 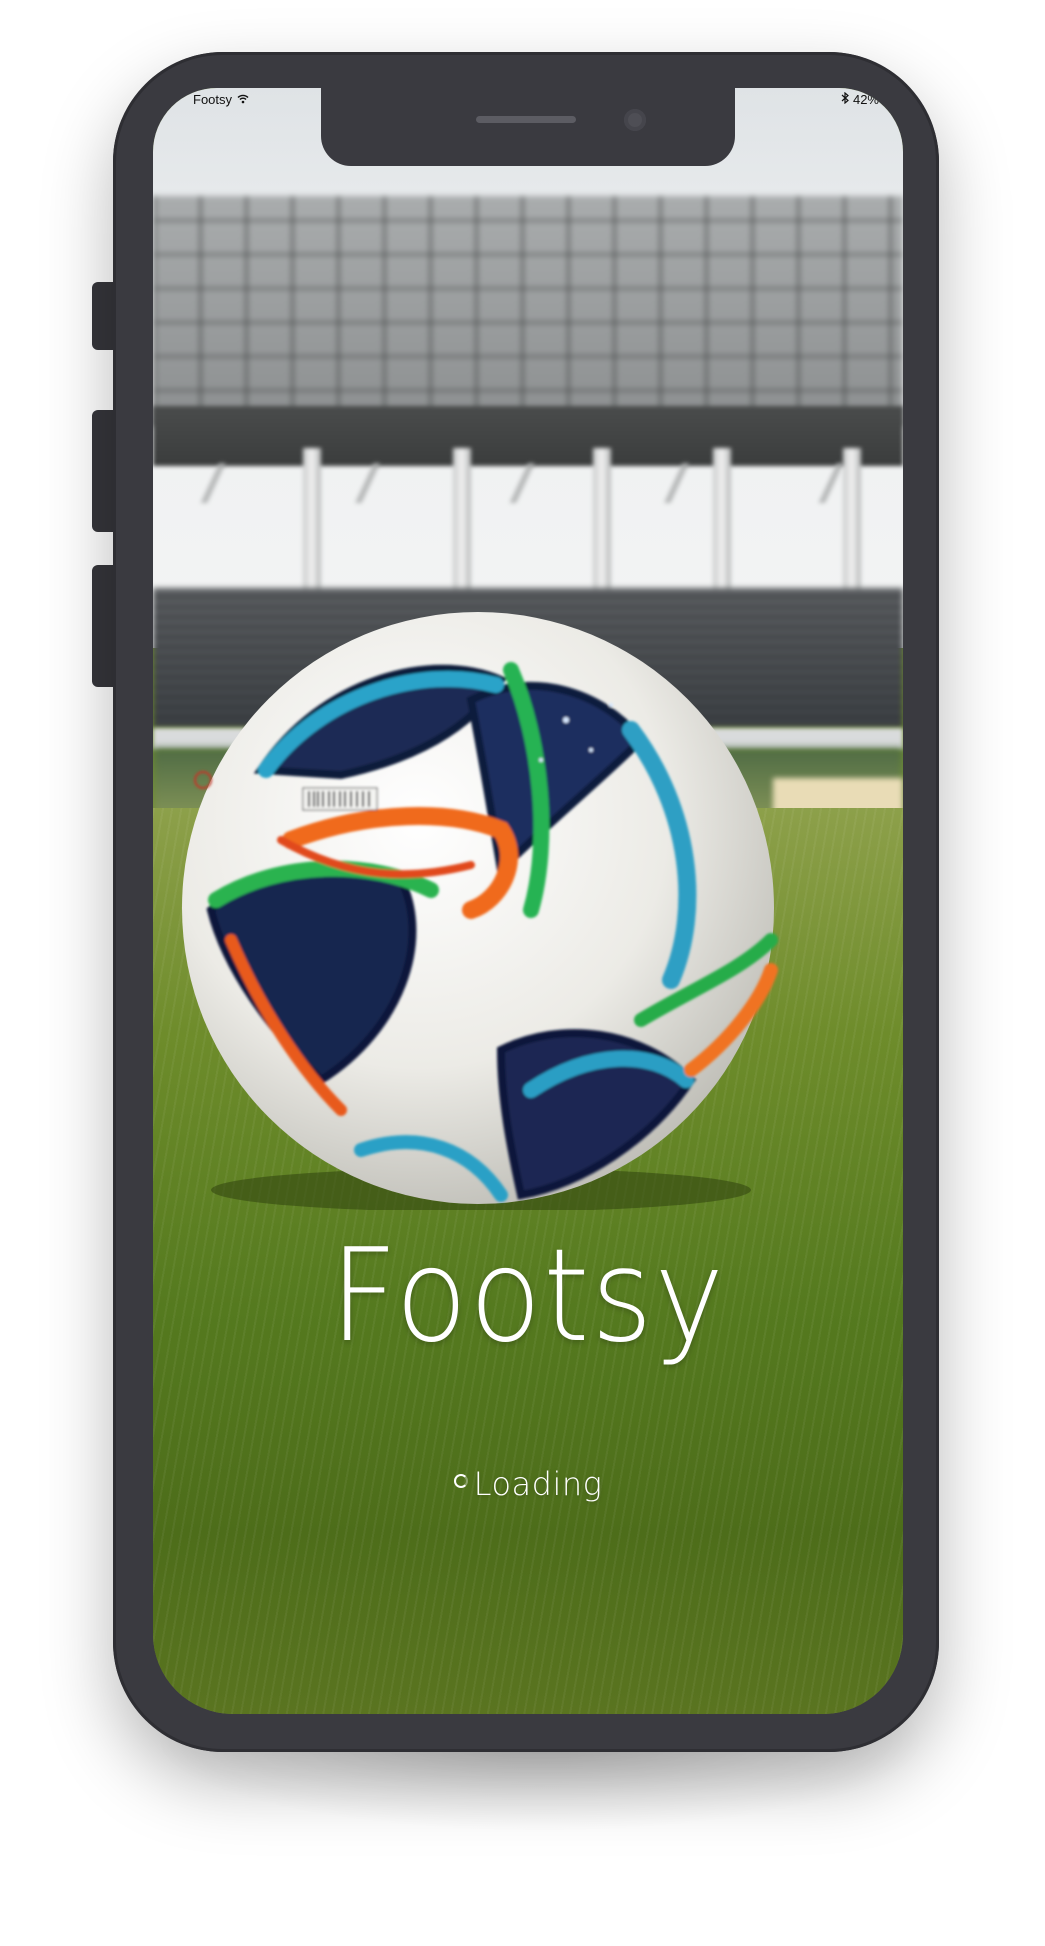 What do you see at coordinates (460, 1481) in the screenshot?
I see `spinner-icon` at bounding box center [460, 1481].